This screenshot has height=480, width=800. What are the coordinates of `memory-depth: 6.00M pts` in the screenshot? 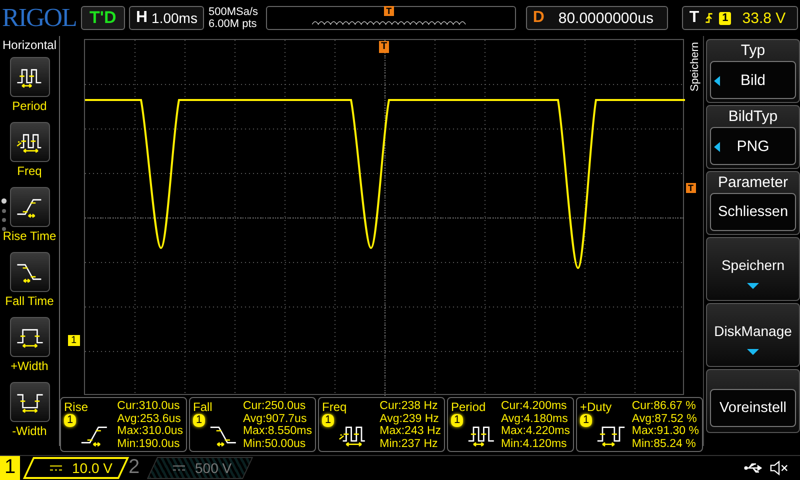 It's located at (233, 24).